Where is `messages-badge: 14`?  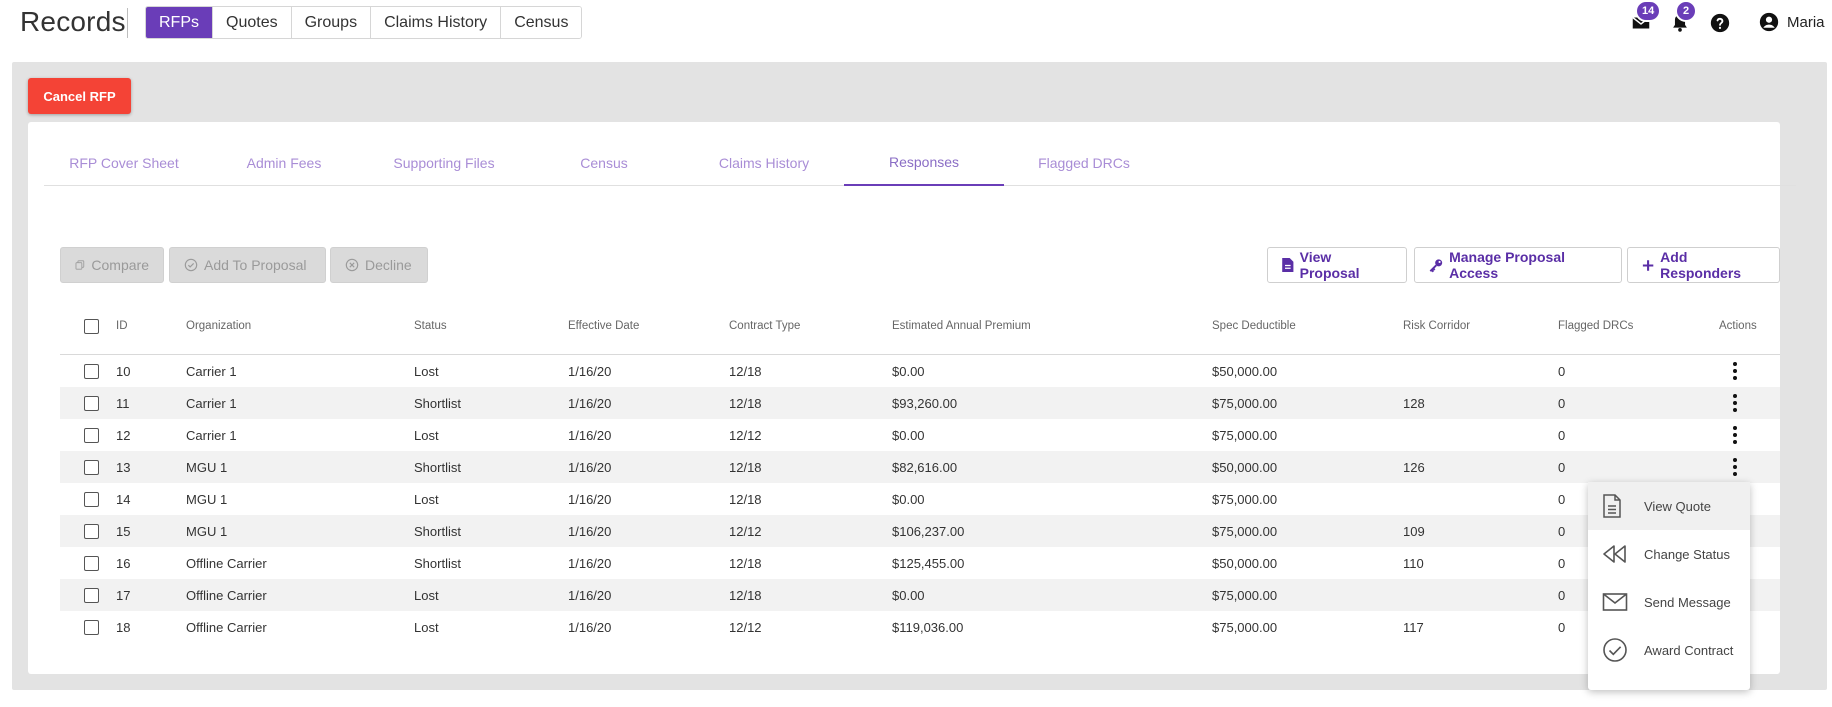
messages-badge: 14 is located at coordinates (1648, 11).